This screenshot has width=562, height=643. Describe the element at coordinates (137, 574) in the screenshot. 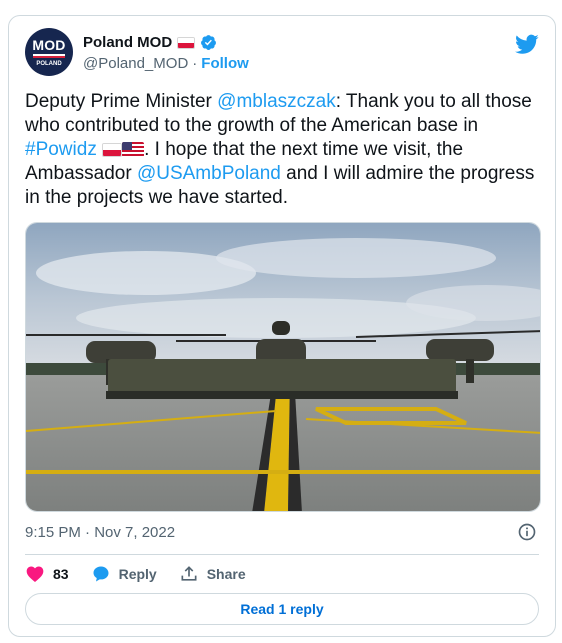

I see `reply-label: Reply` at that location.